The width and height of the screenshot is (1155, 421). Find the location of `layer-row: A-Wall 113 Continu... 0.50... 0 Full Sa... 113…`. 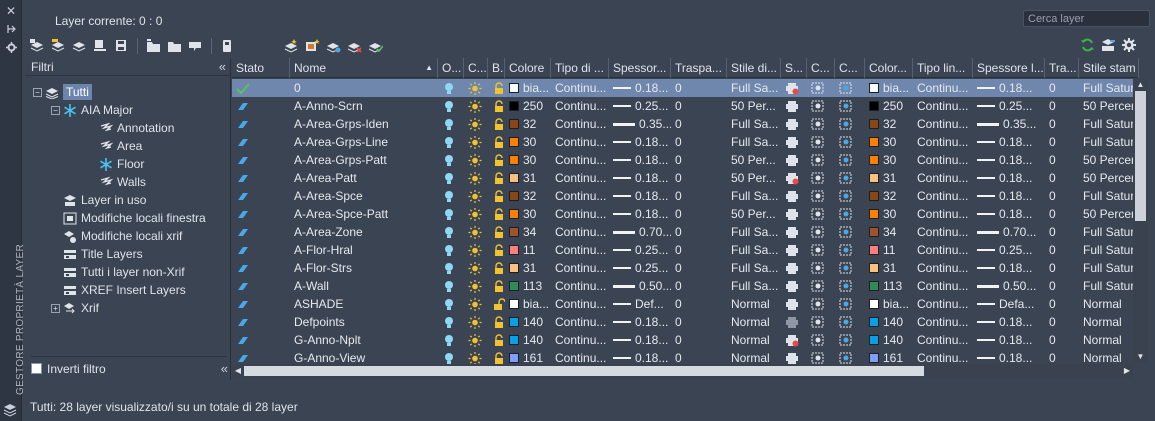

layer-row: A-Wall 113 Continu... 0.50... 0 Full Sa... 113… is located at coordinates (685, 286).